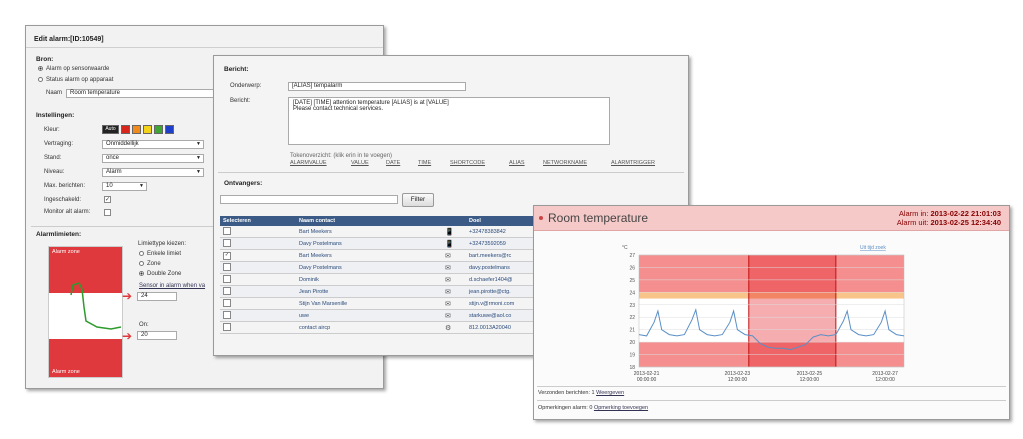  I want to click on max-messages-select: 10 ▼, so click(124, 186).